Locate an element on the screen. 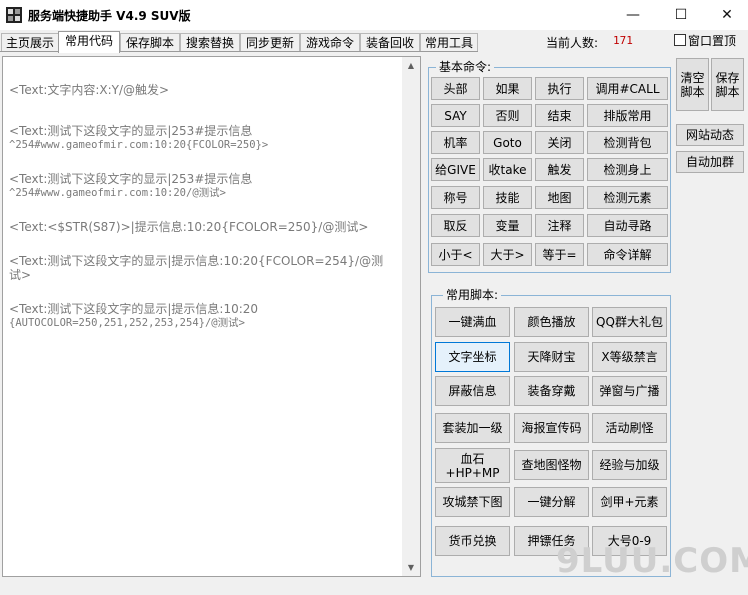 The image size is (748, 595). script-qq-gift-button: QQ群大礼包 is located at coordinates (629, 322).